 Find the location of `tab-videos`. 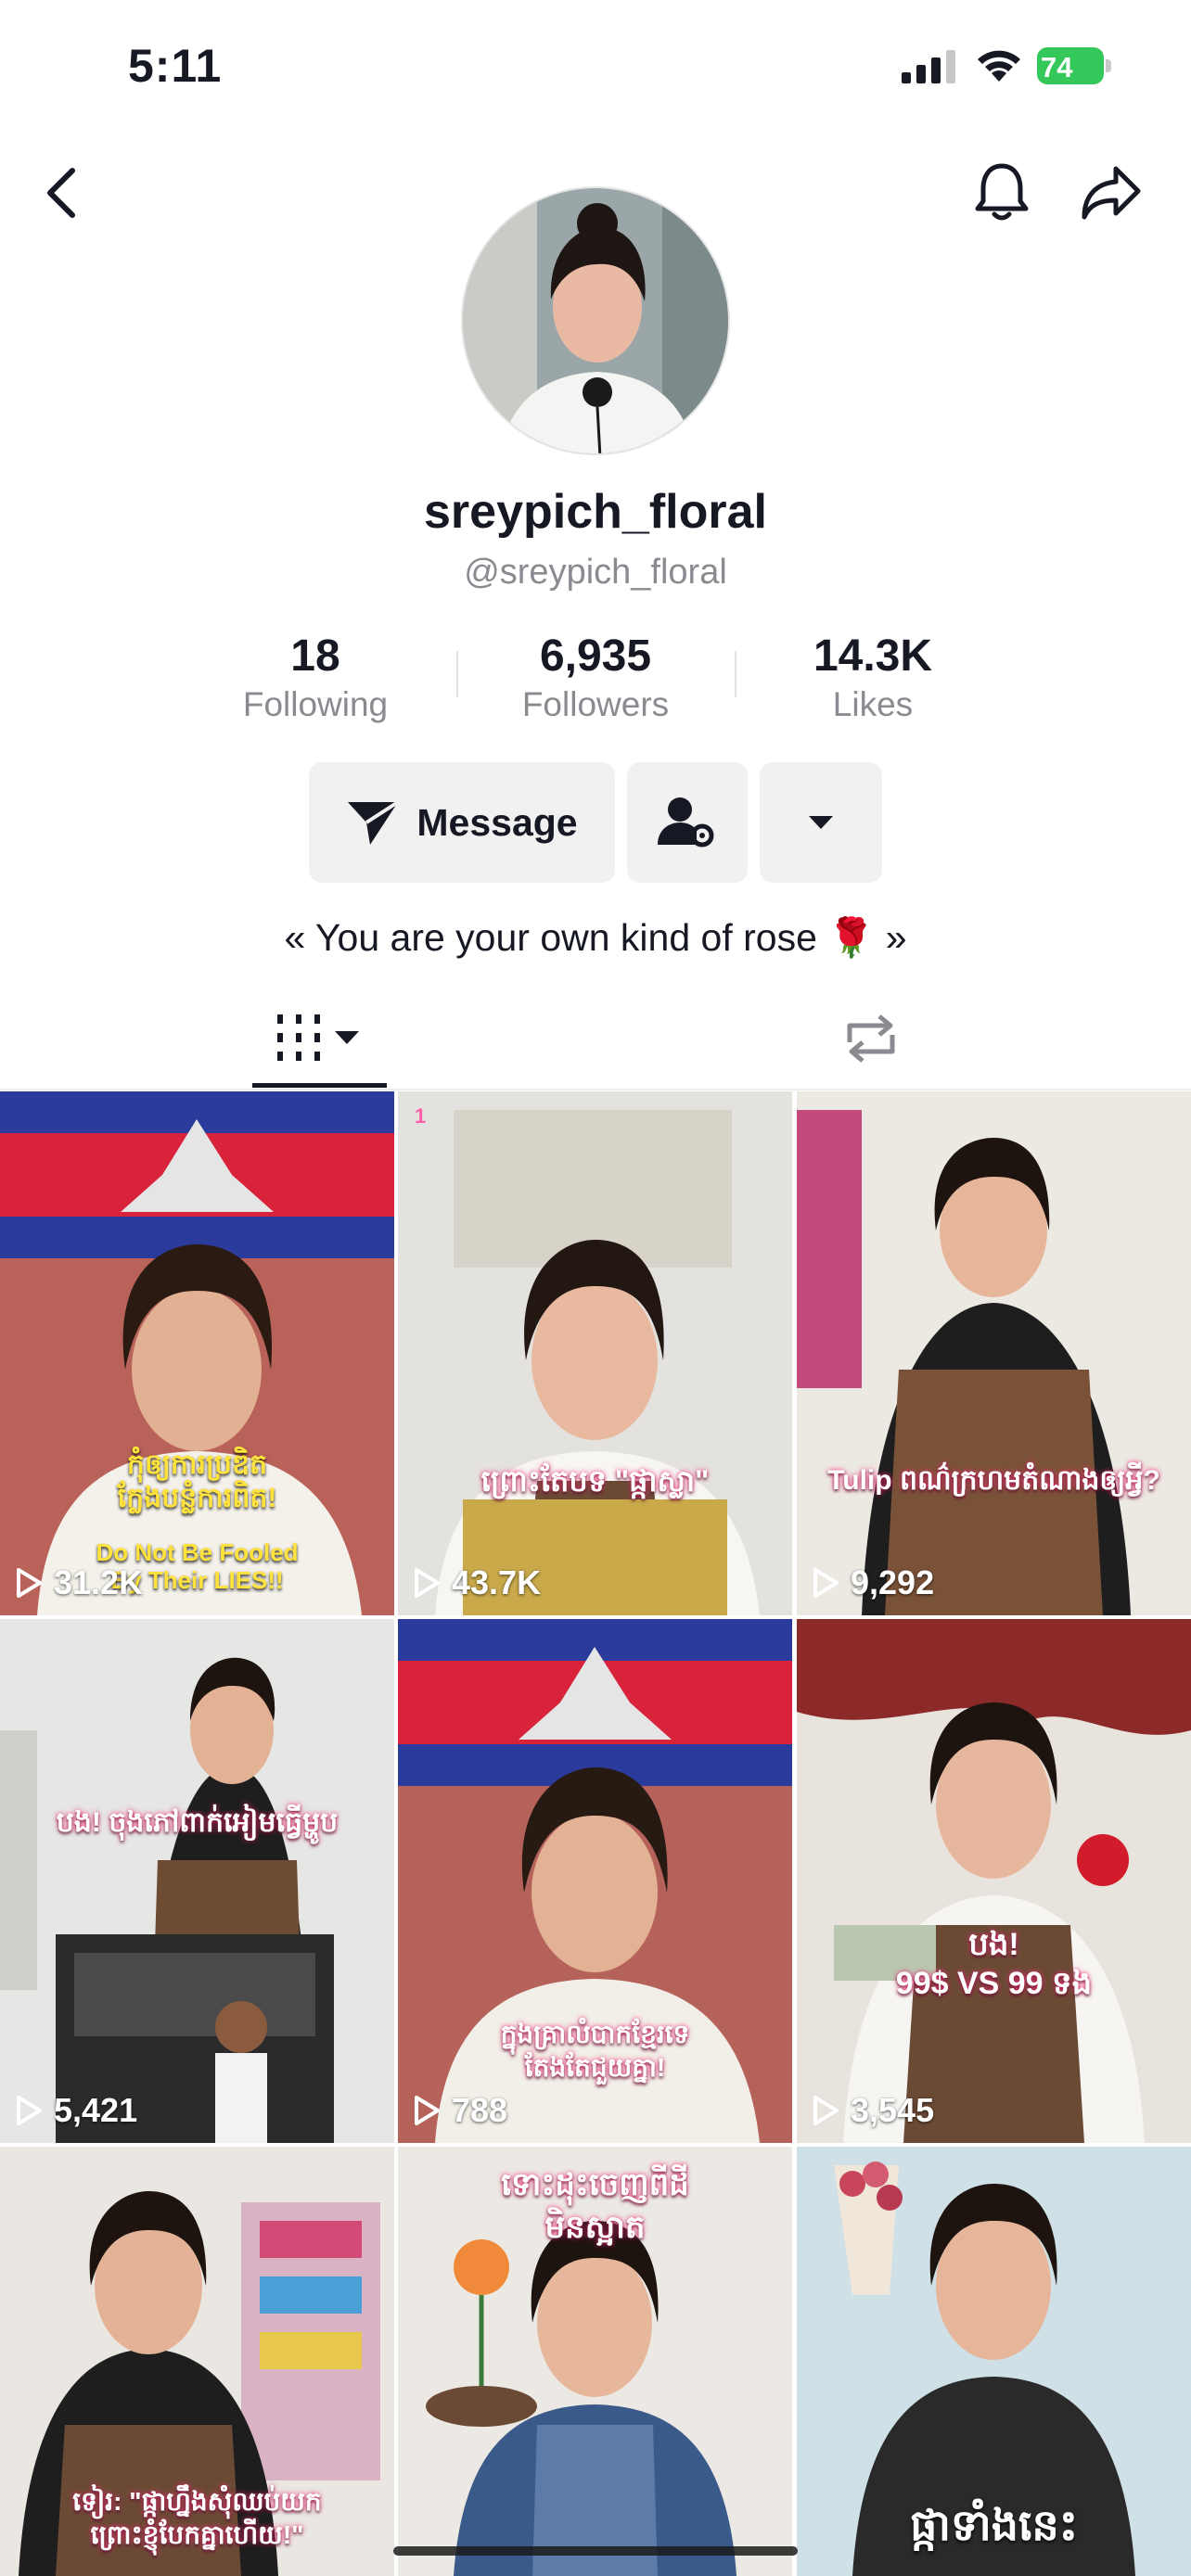

tab-videos is located at coordinates (319, 1038).